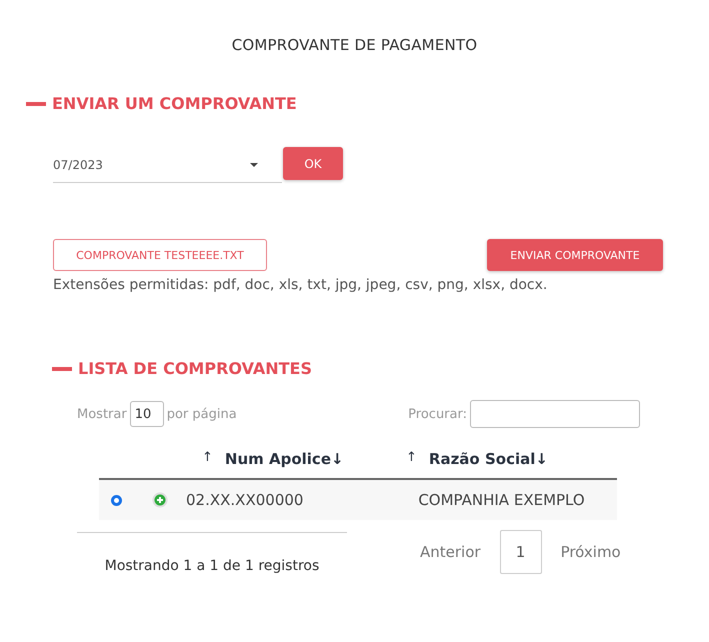 Image resolution: width=709 pixels, height=642 pixels. Describe the element at coordinates (354, 46) in the screenshot. I see `page-title: COMPROVANTE DE PAGAMENTO` at that location.